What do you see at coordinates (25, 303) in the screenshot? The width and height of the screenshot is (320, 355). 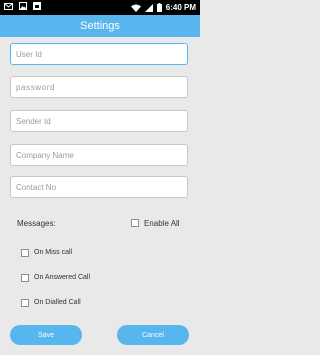 I see `on-dialled-call-checkbox` at bounding box center [25, 303].